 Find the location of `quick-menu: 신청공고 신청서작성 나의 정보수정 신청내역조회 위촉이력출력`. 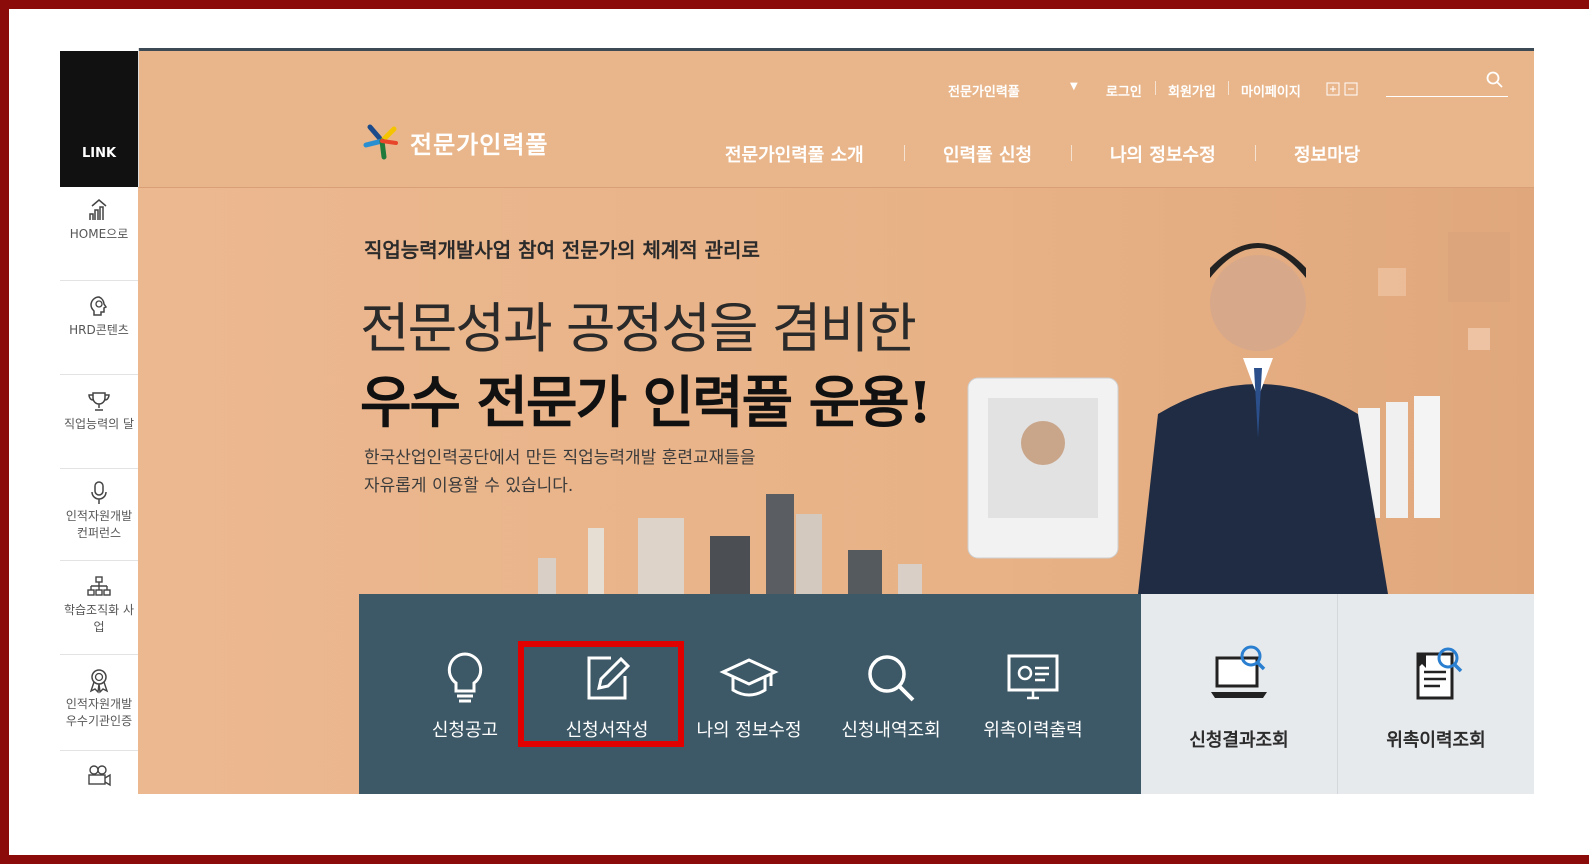

quick-menu: 신청공고 신청서작성 나의 정보수정 신청내역조회 위촉이력출력 is located at coordinates (750, 694).